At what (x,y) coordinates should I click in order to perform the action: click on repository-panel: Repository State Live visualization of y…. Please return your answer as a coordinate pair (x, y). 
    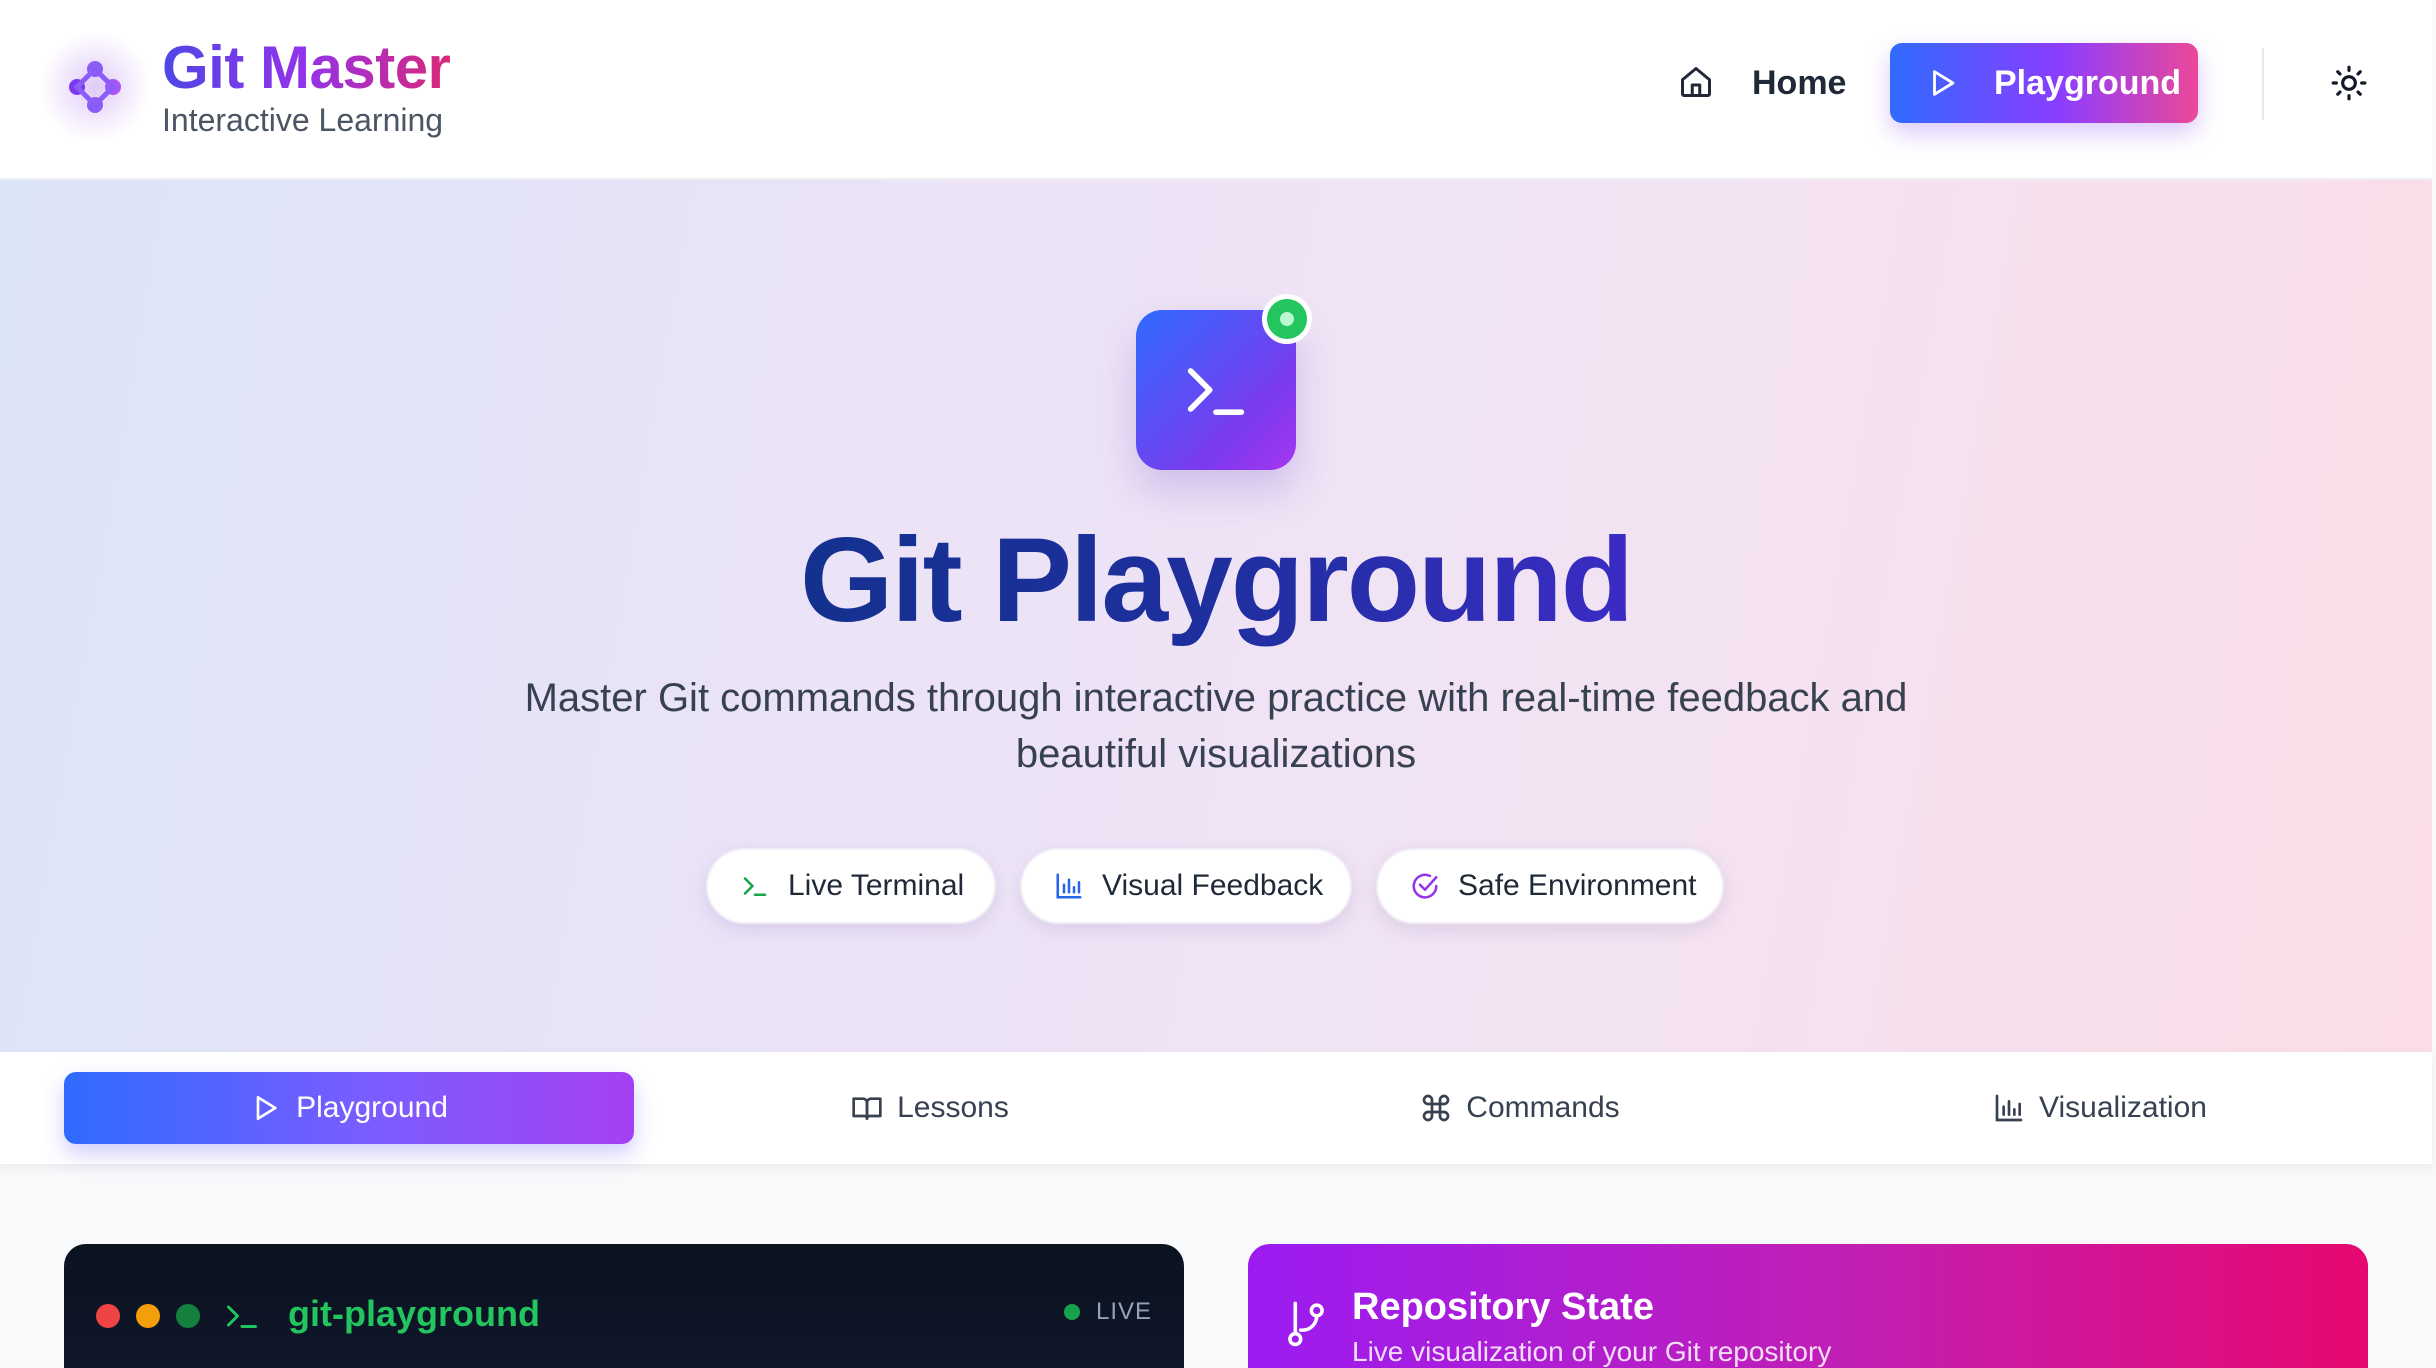
    Looking at the image, I should click on (1808, 1306).